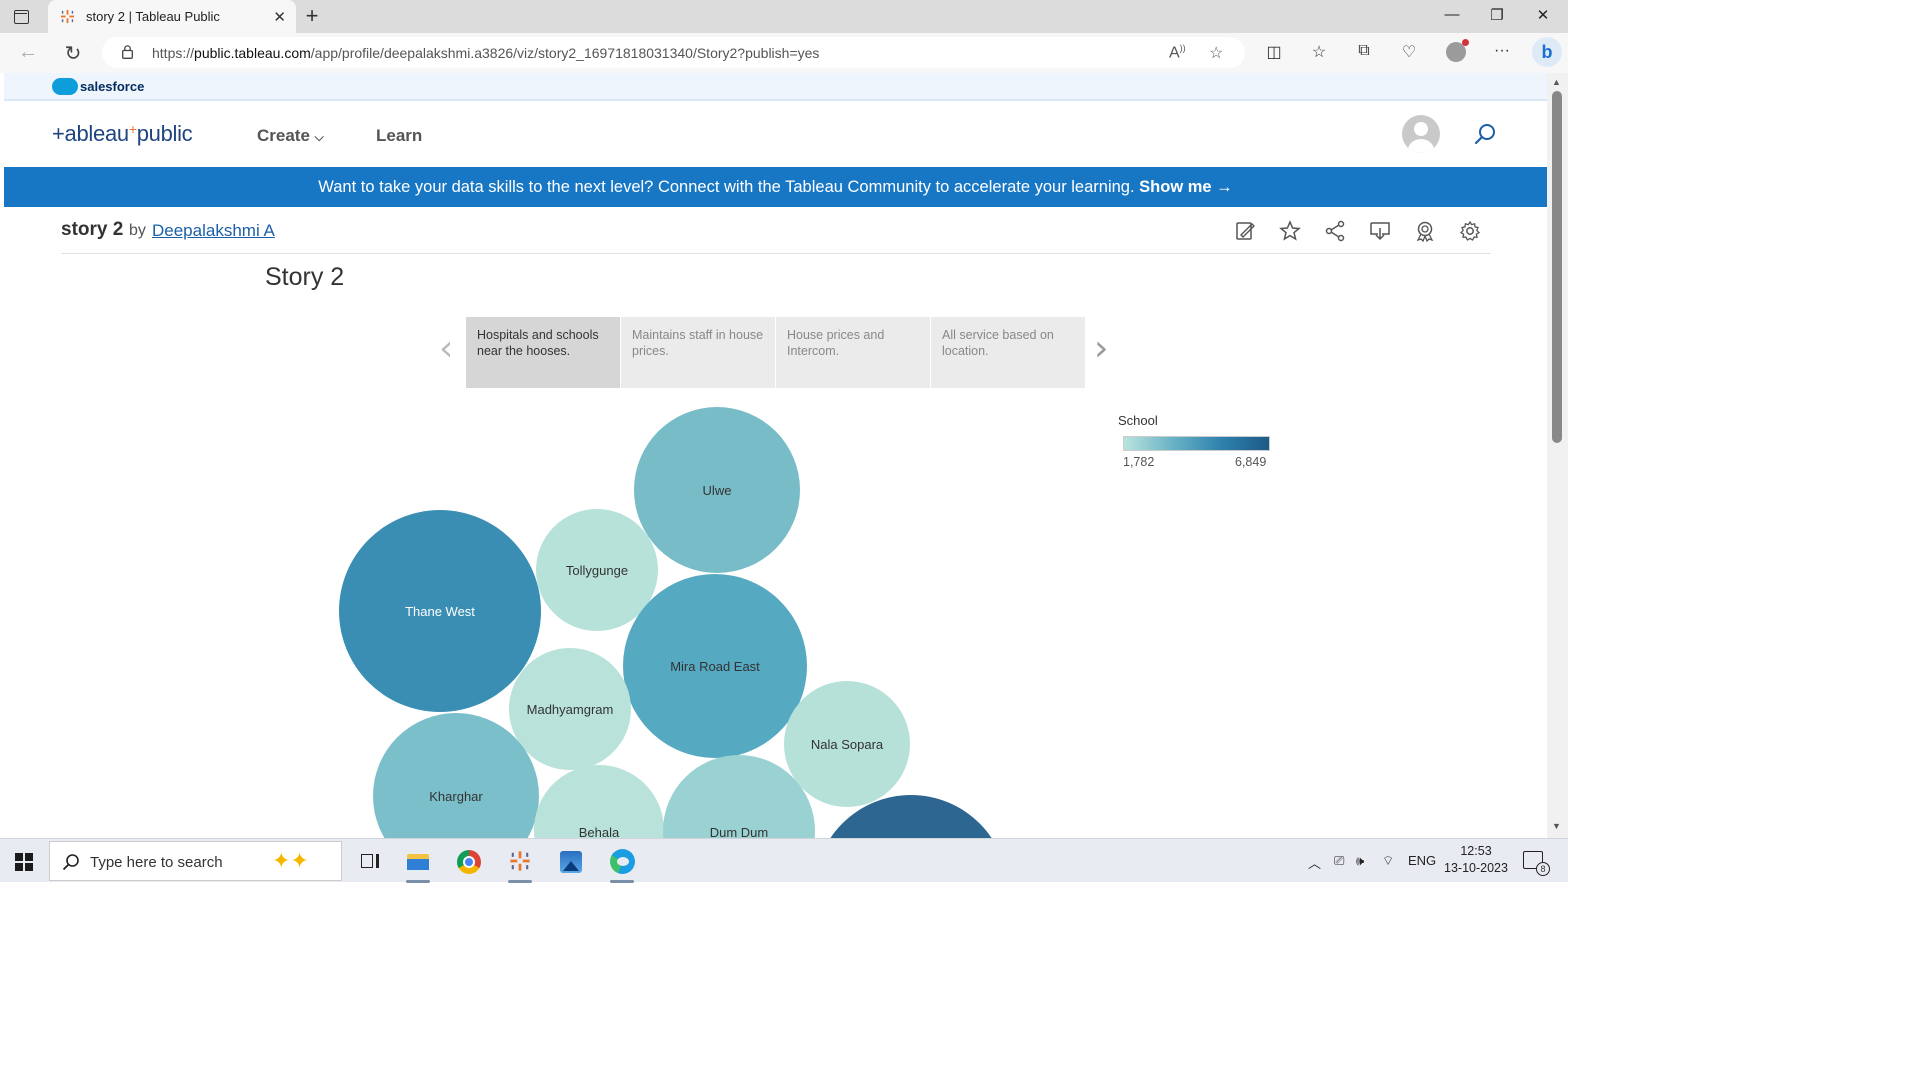 This screenshot has width=1920, height=1080. I want to click on bubble-label: Tollygunge, so click(597, 570).